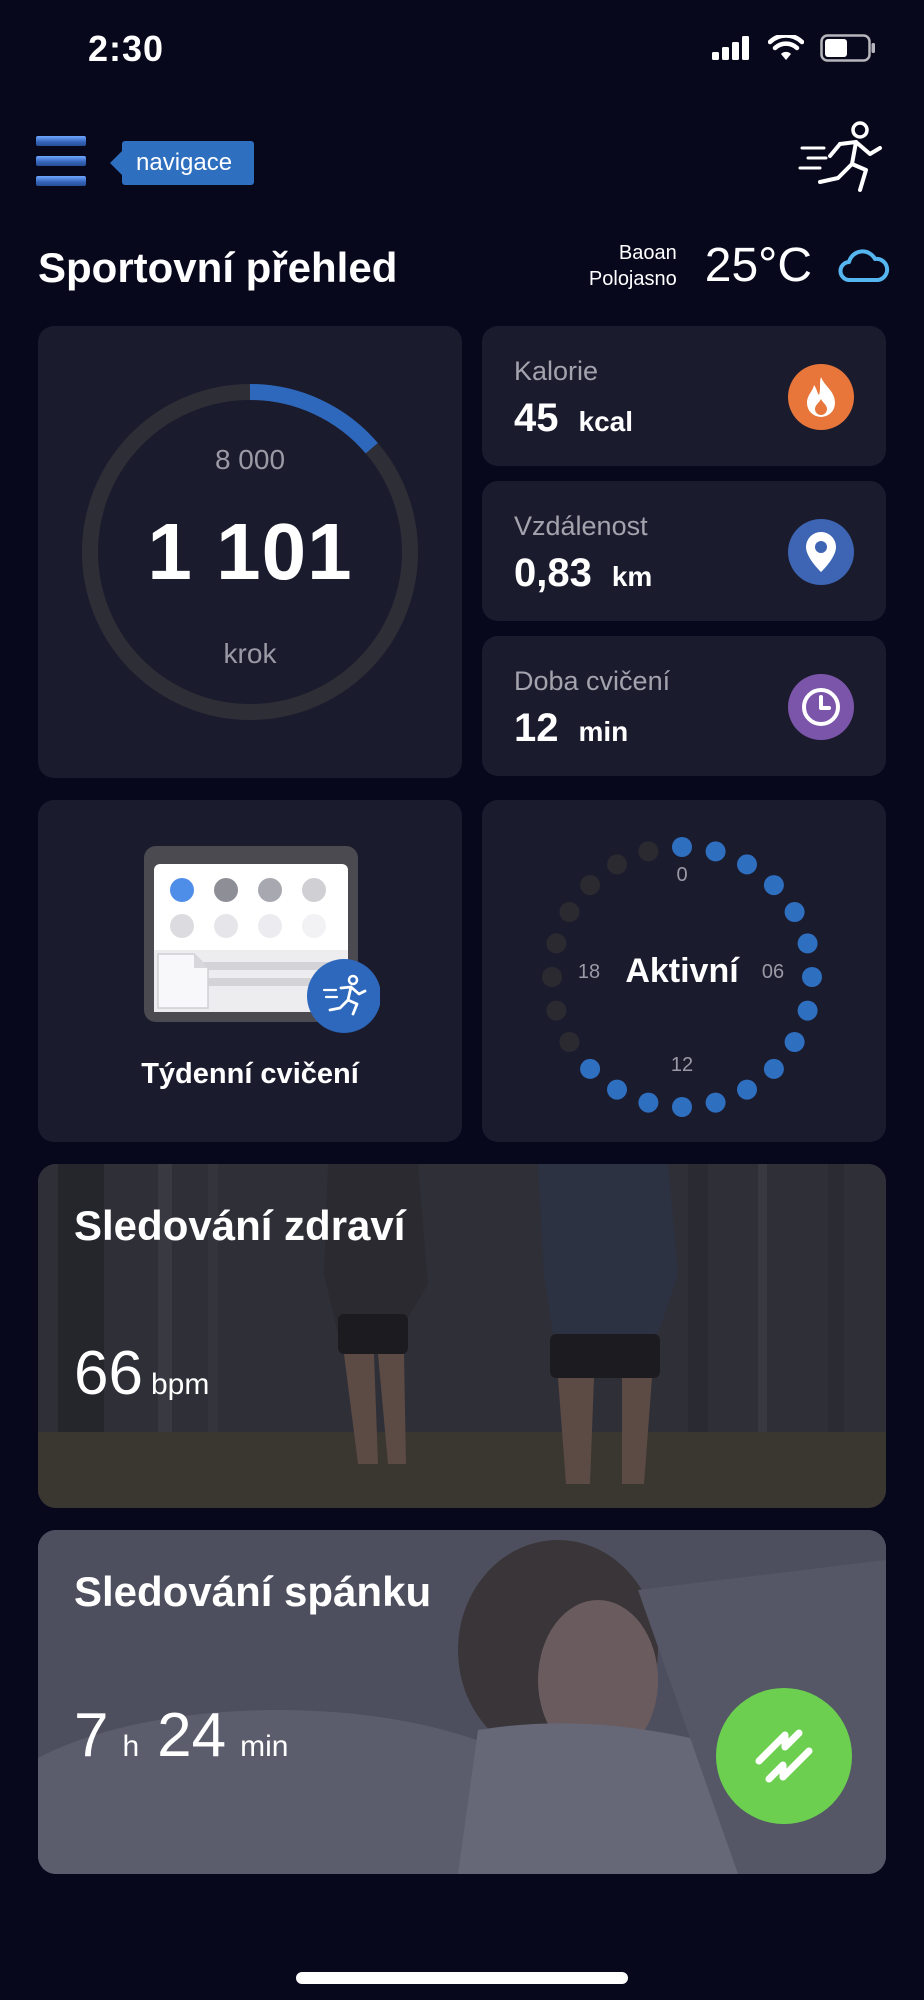 The height and width of the screenshot is (2000, 924). Describe the element at coordinates (606, 421) in the screenshot. I see `calories-unit: kcal` at that location.